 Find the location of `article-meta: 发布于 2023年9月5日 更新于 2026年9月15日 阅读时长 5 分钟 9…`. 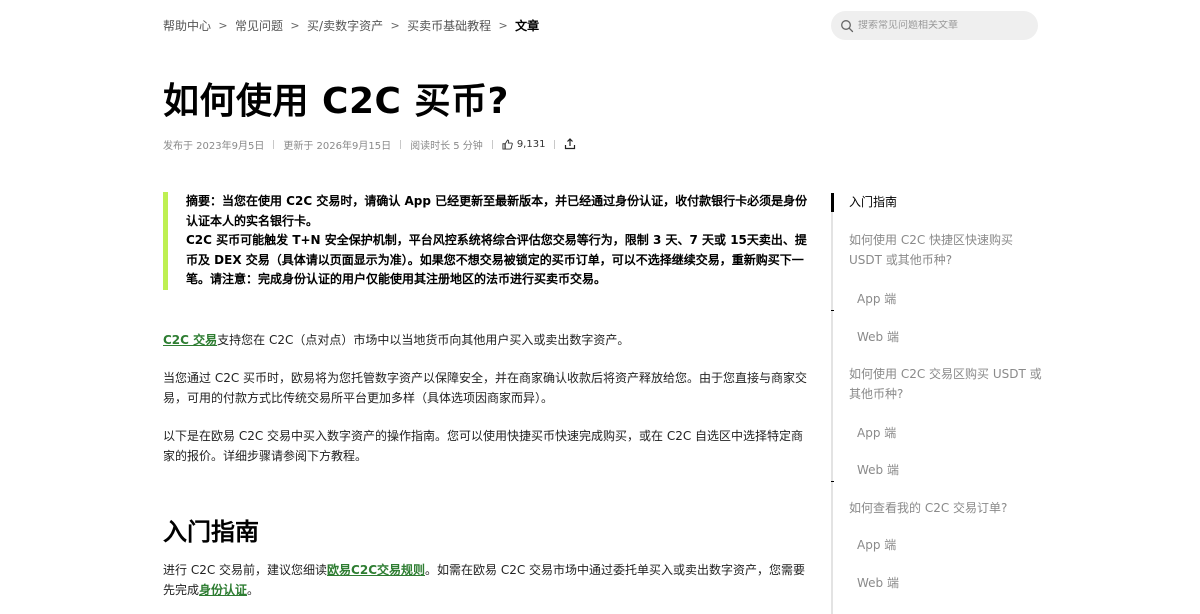

article-meta: 发布于 2023年9月5日 更新于 2026年9月15日 阅读时长 5 分钟 9… is located at coordinates (369, 144).